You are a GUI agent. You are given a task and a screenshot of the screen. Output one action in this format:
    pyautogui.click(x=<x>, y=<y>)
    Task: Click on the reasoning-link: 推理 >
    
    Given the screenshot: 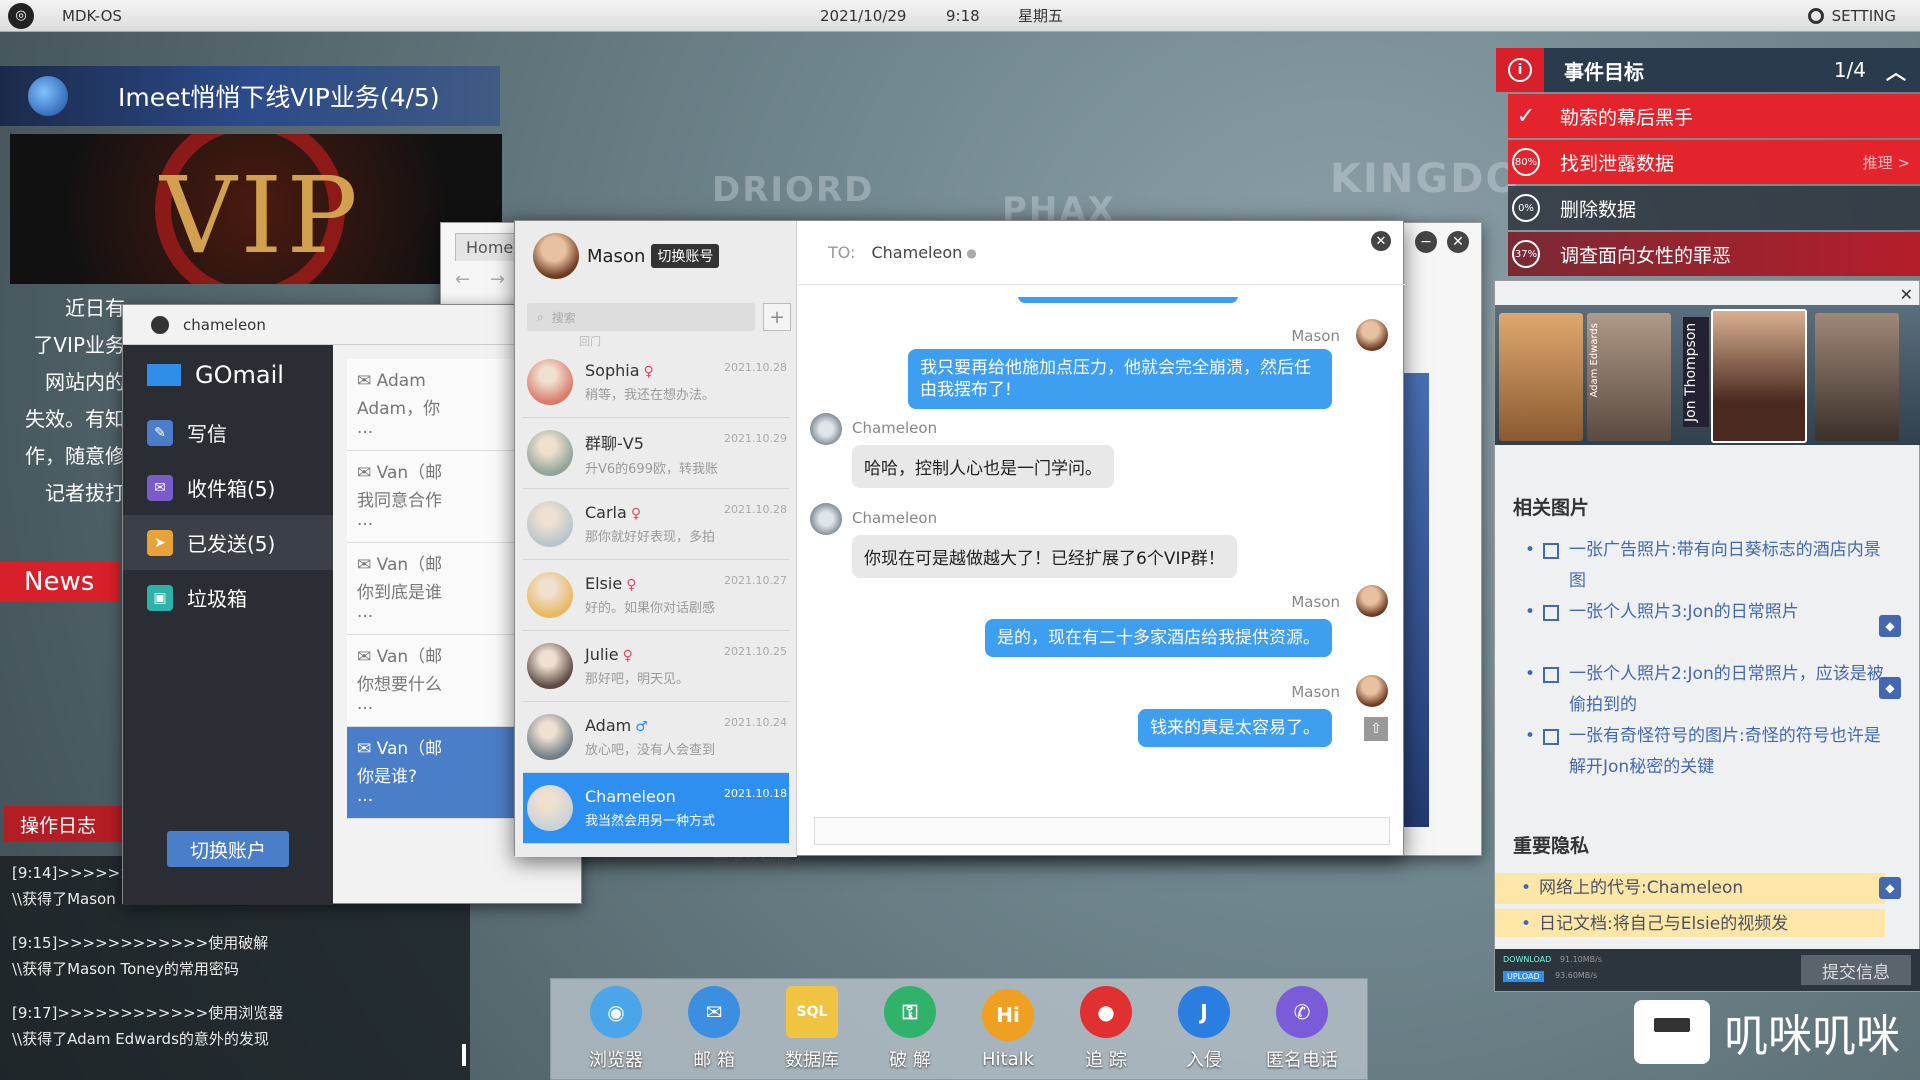 What is the action you would take?
    pyautogui.click(x=1886, y=162)
    